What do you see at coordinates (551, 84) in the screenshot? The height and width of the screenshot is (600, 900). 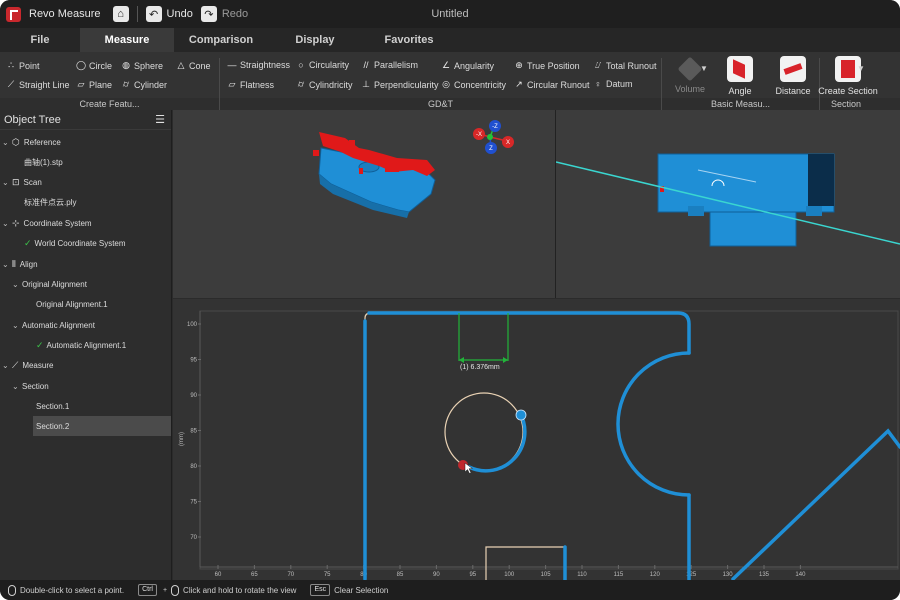 I see `circular-runout-tool: ↗ Circular Runout` at bounding box center [551, 84].